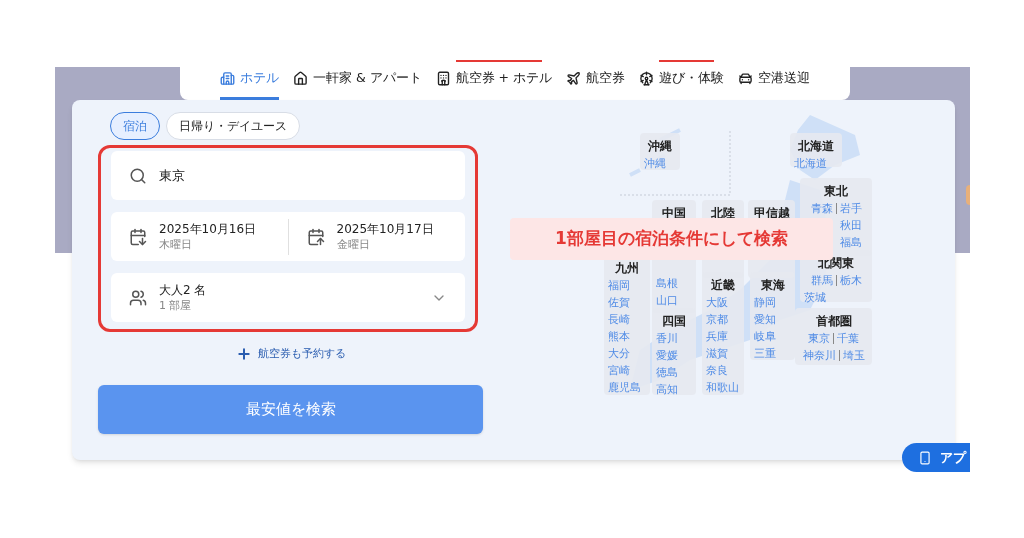 The image size is (1024, 538). I want to click on prefecture-link: 鹿児島, so click(624, 387).